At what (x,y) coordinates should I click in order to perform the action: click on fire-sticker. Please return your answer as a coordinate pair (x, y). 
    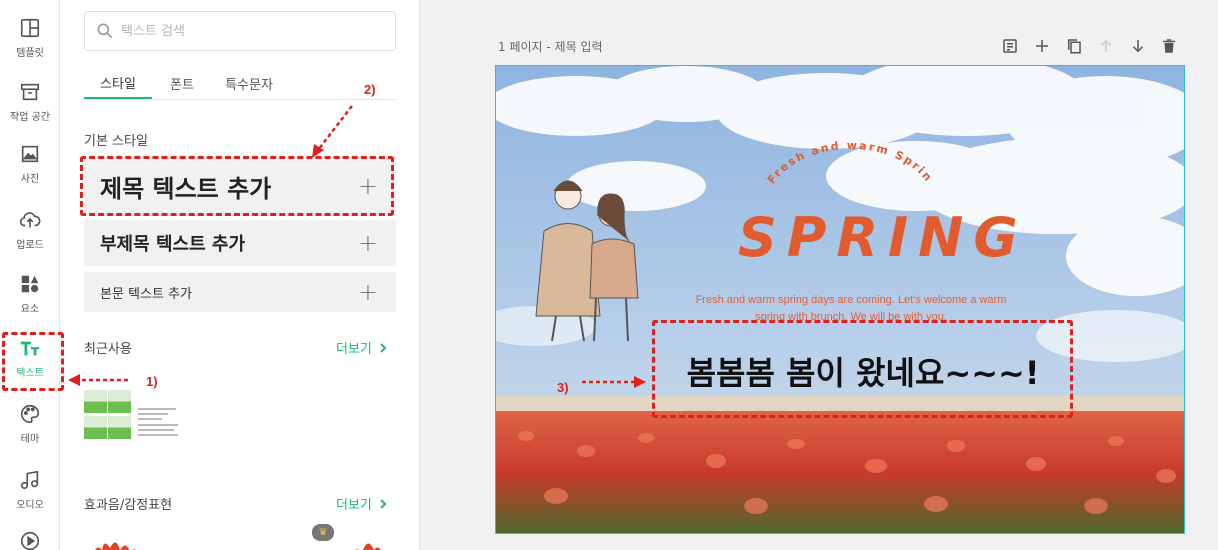
    Looking at the image, I should click on (116, 540).